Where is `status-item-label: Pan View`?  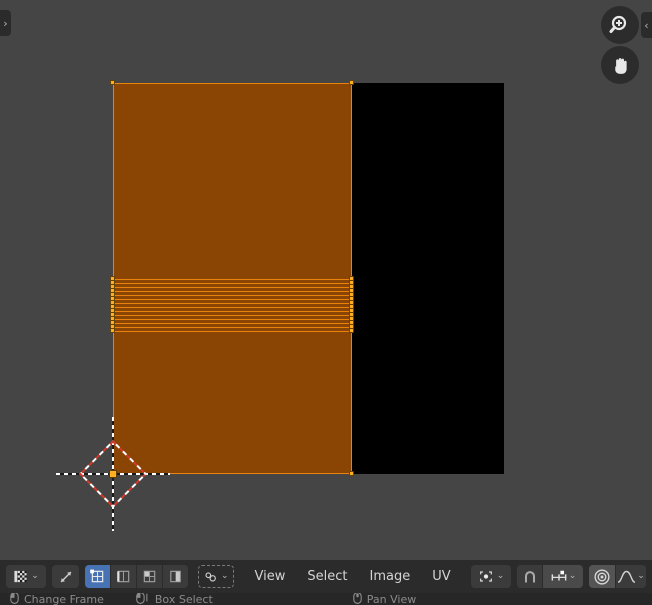
status-item-label: Pan View is located at coordinates (391, 599).